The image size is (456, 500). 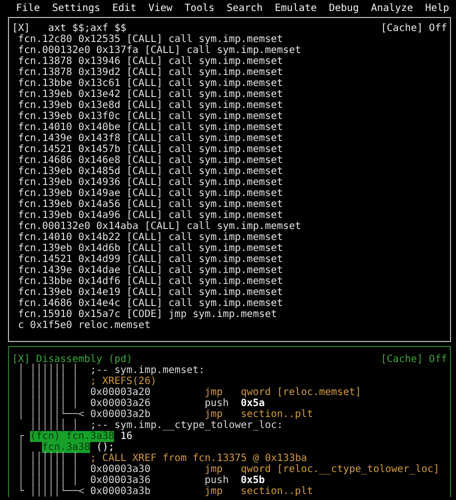 What do you see at coordinates (150, 83) in the screenshot?
I see `xref-line: fcn.13bbe 0x13c61 [CALL] call sym.imp.memset` at bounding box center [150, 83].